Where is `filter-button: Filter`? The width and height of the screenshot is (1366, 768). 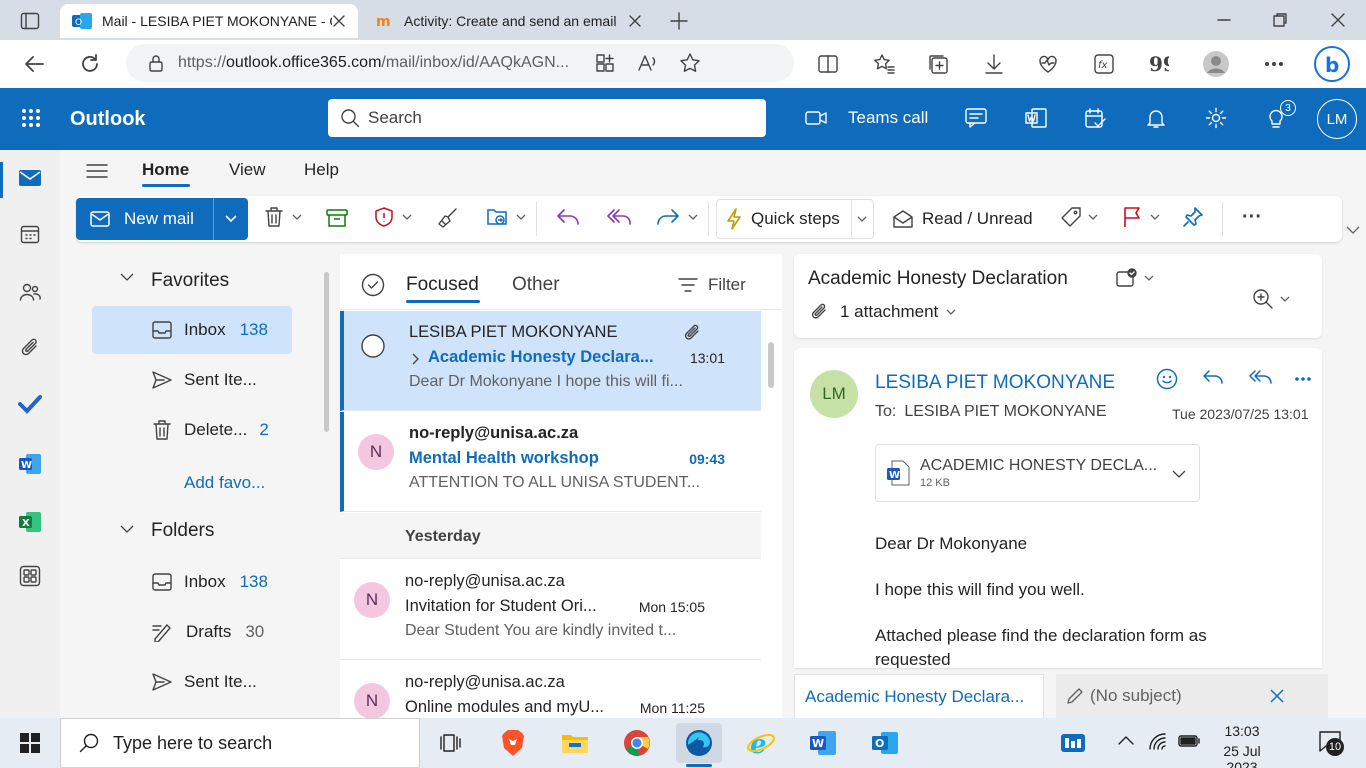 filter-button: Filter is located at coordinates (712, 285).